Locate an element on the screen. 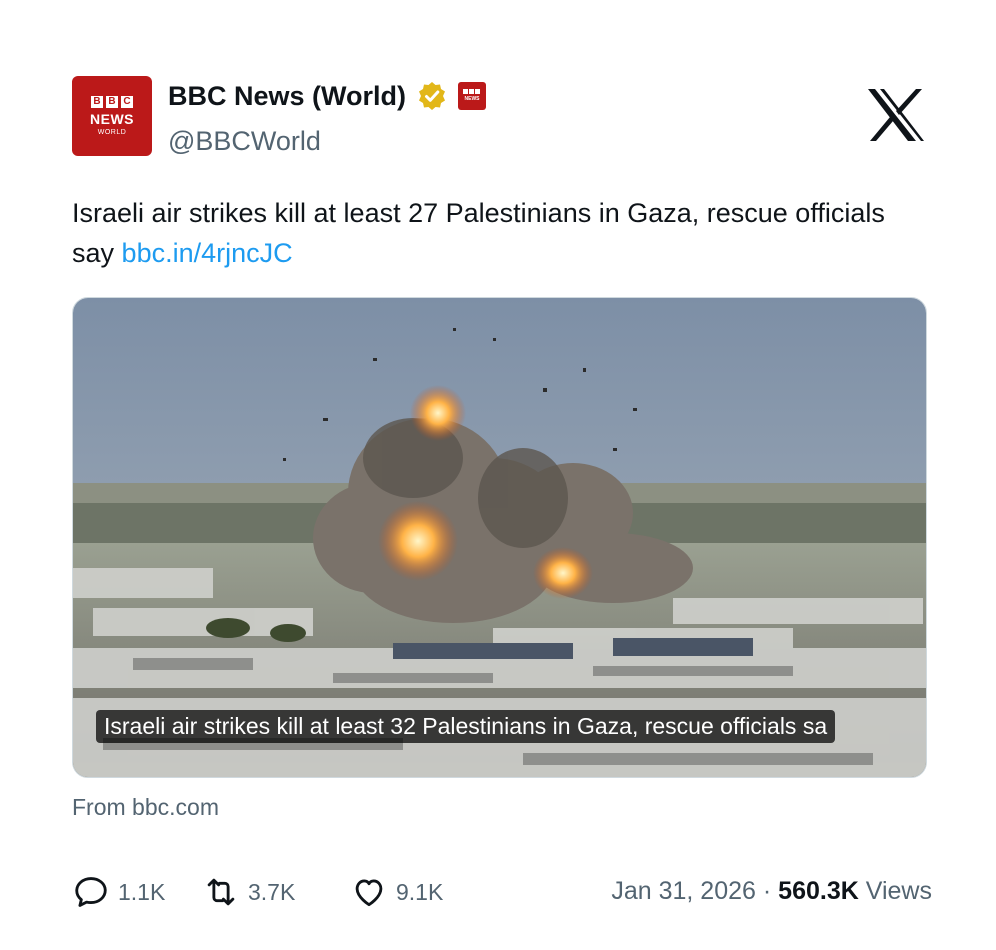  like-count: 9.1K is located at coordinates (420, 891).